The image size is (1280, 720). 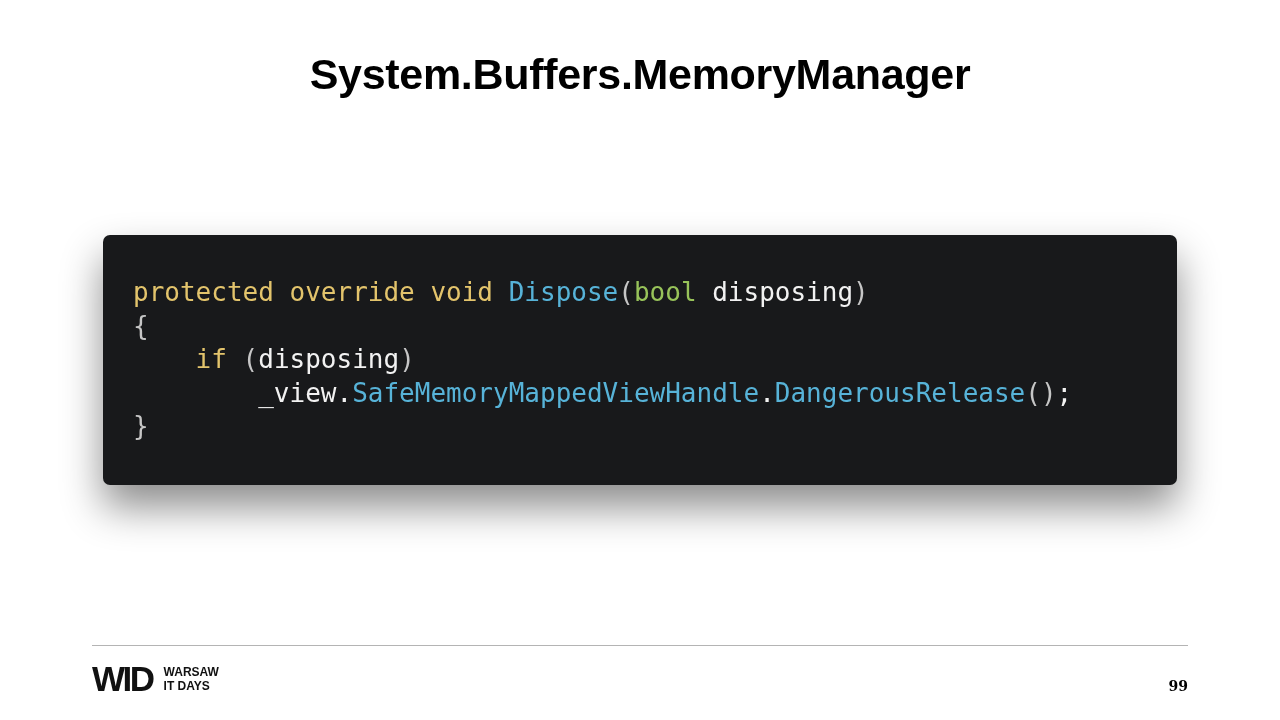 I want to click on code-line: if (disposing), so click(x=305, y=360).